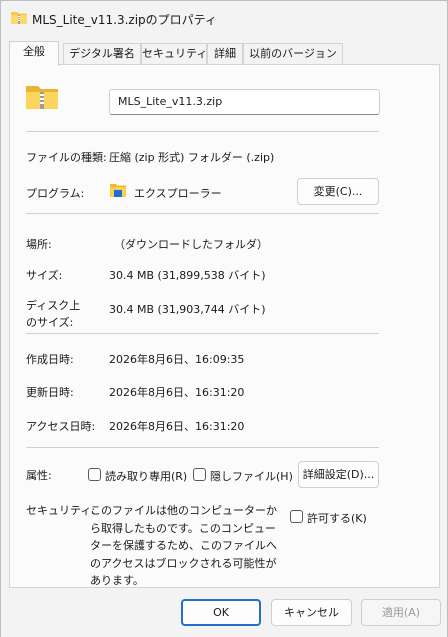 The height and width of the screenshot is (637, 448). Describe the element at coordinates (50, 322) in the screenshot. I see `disk-size-label-line2: のサイズ:` at that location.